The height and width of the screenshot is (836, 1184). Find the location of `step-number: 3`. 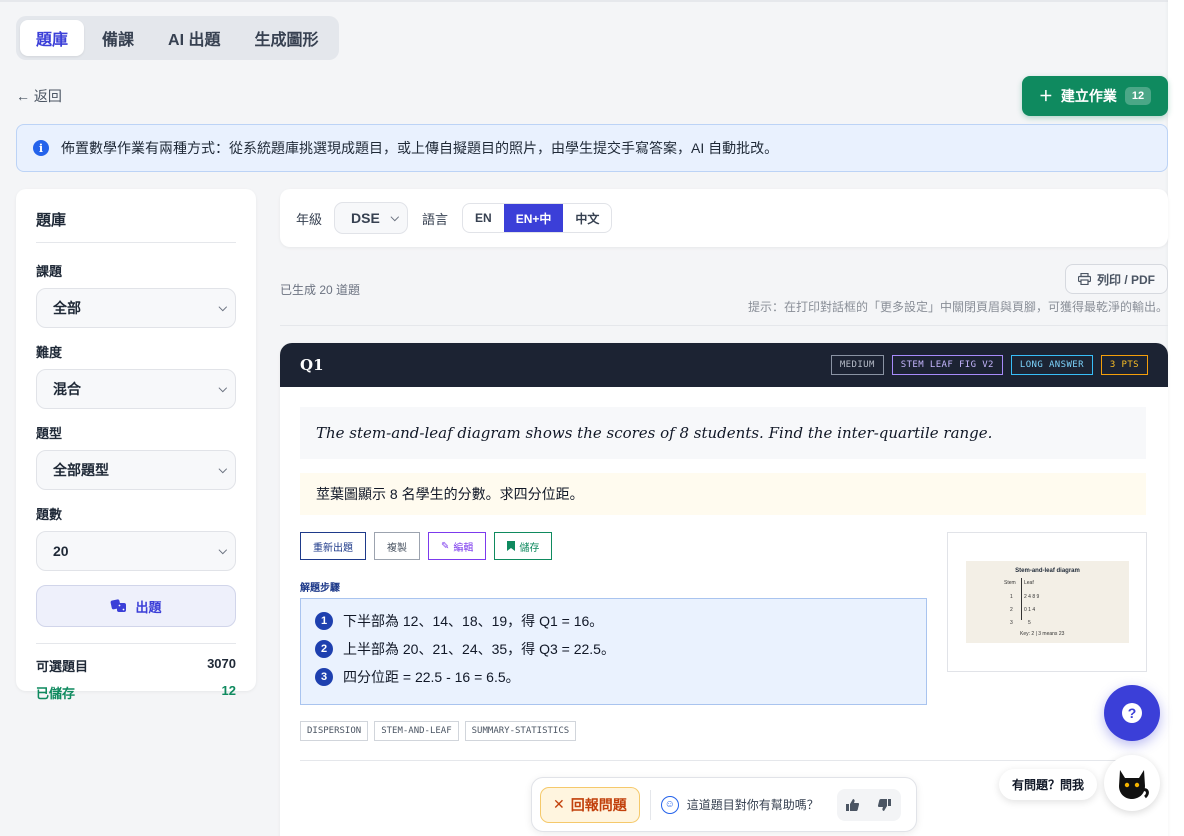

step-number: 3 is located at coordinates (324, 677).